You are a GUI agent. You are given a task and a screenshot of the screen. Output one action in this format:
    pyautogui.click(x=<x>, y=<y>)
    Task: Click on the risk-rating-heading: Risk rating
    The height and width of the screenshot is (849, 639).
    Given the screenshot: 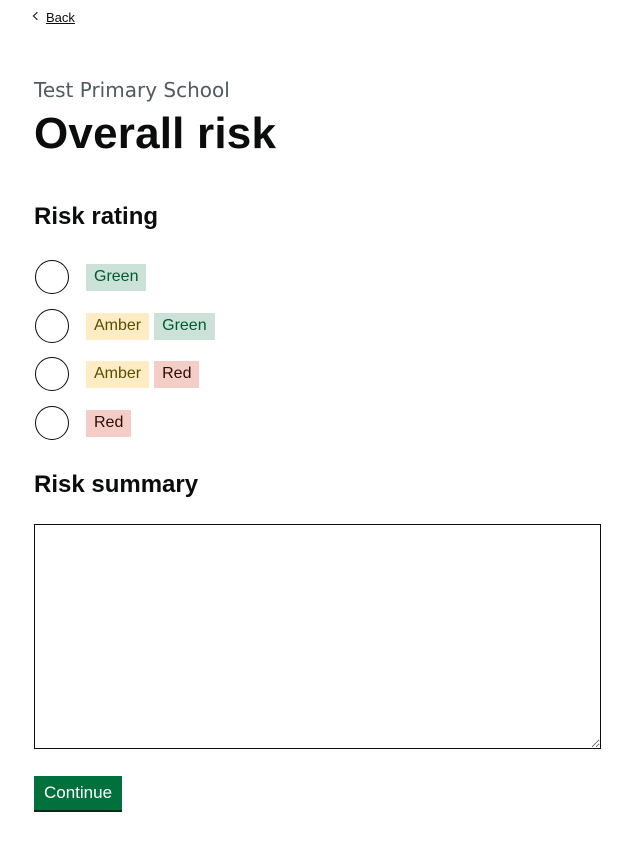 What is the action you would take?
    pyautogui.click(x=96, y=216)
    